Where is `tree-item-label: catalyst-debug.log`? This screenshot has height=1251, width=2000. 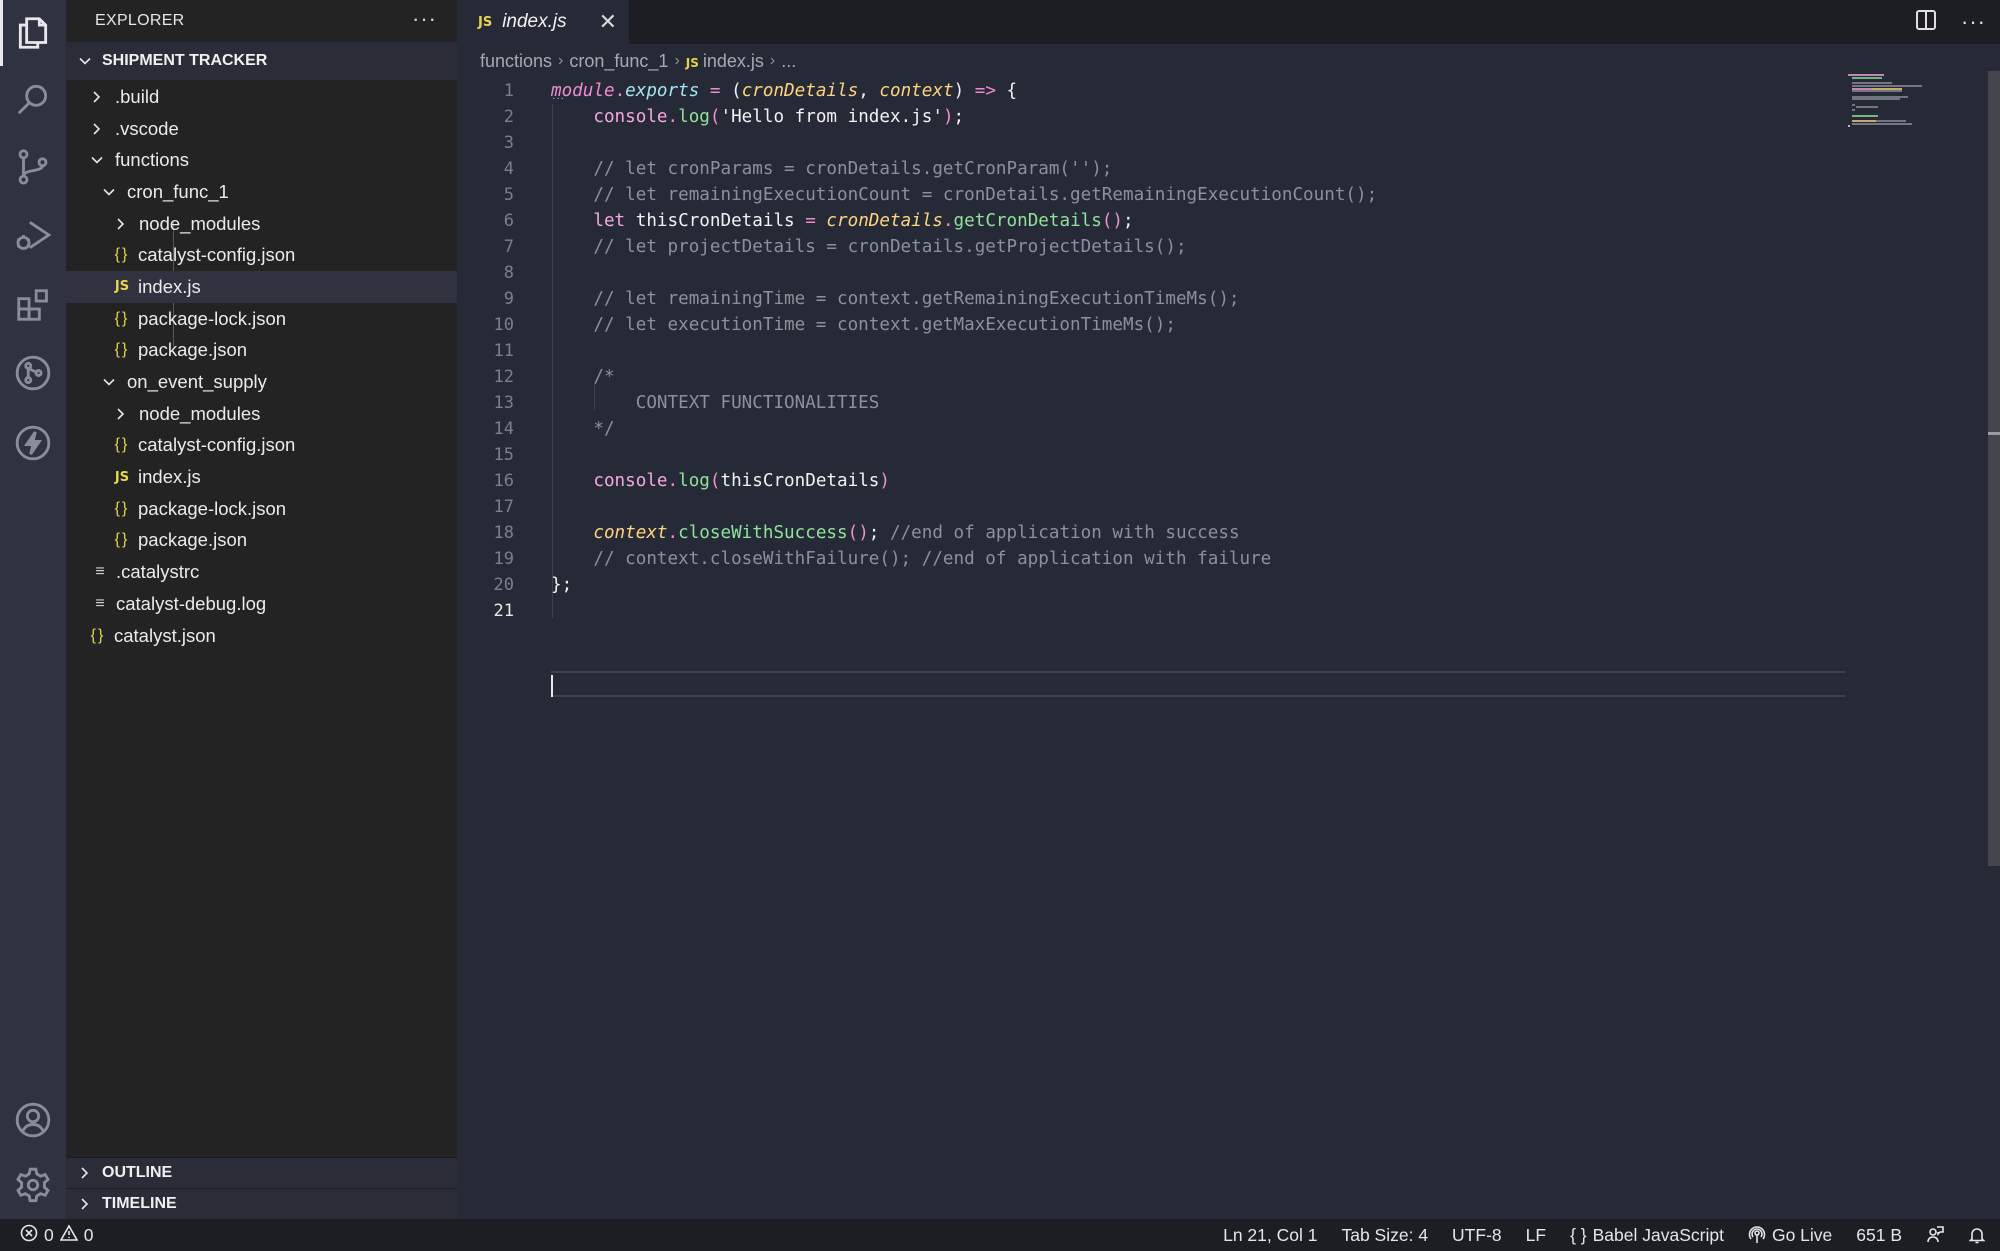
tree-item-label: catalyst-debug.log is located at coordinates (191, 603).